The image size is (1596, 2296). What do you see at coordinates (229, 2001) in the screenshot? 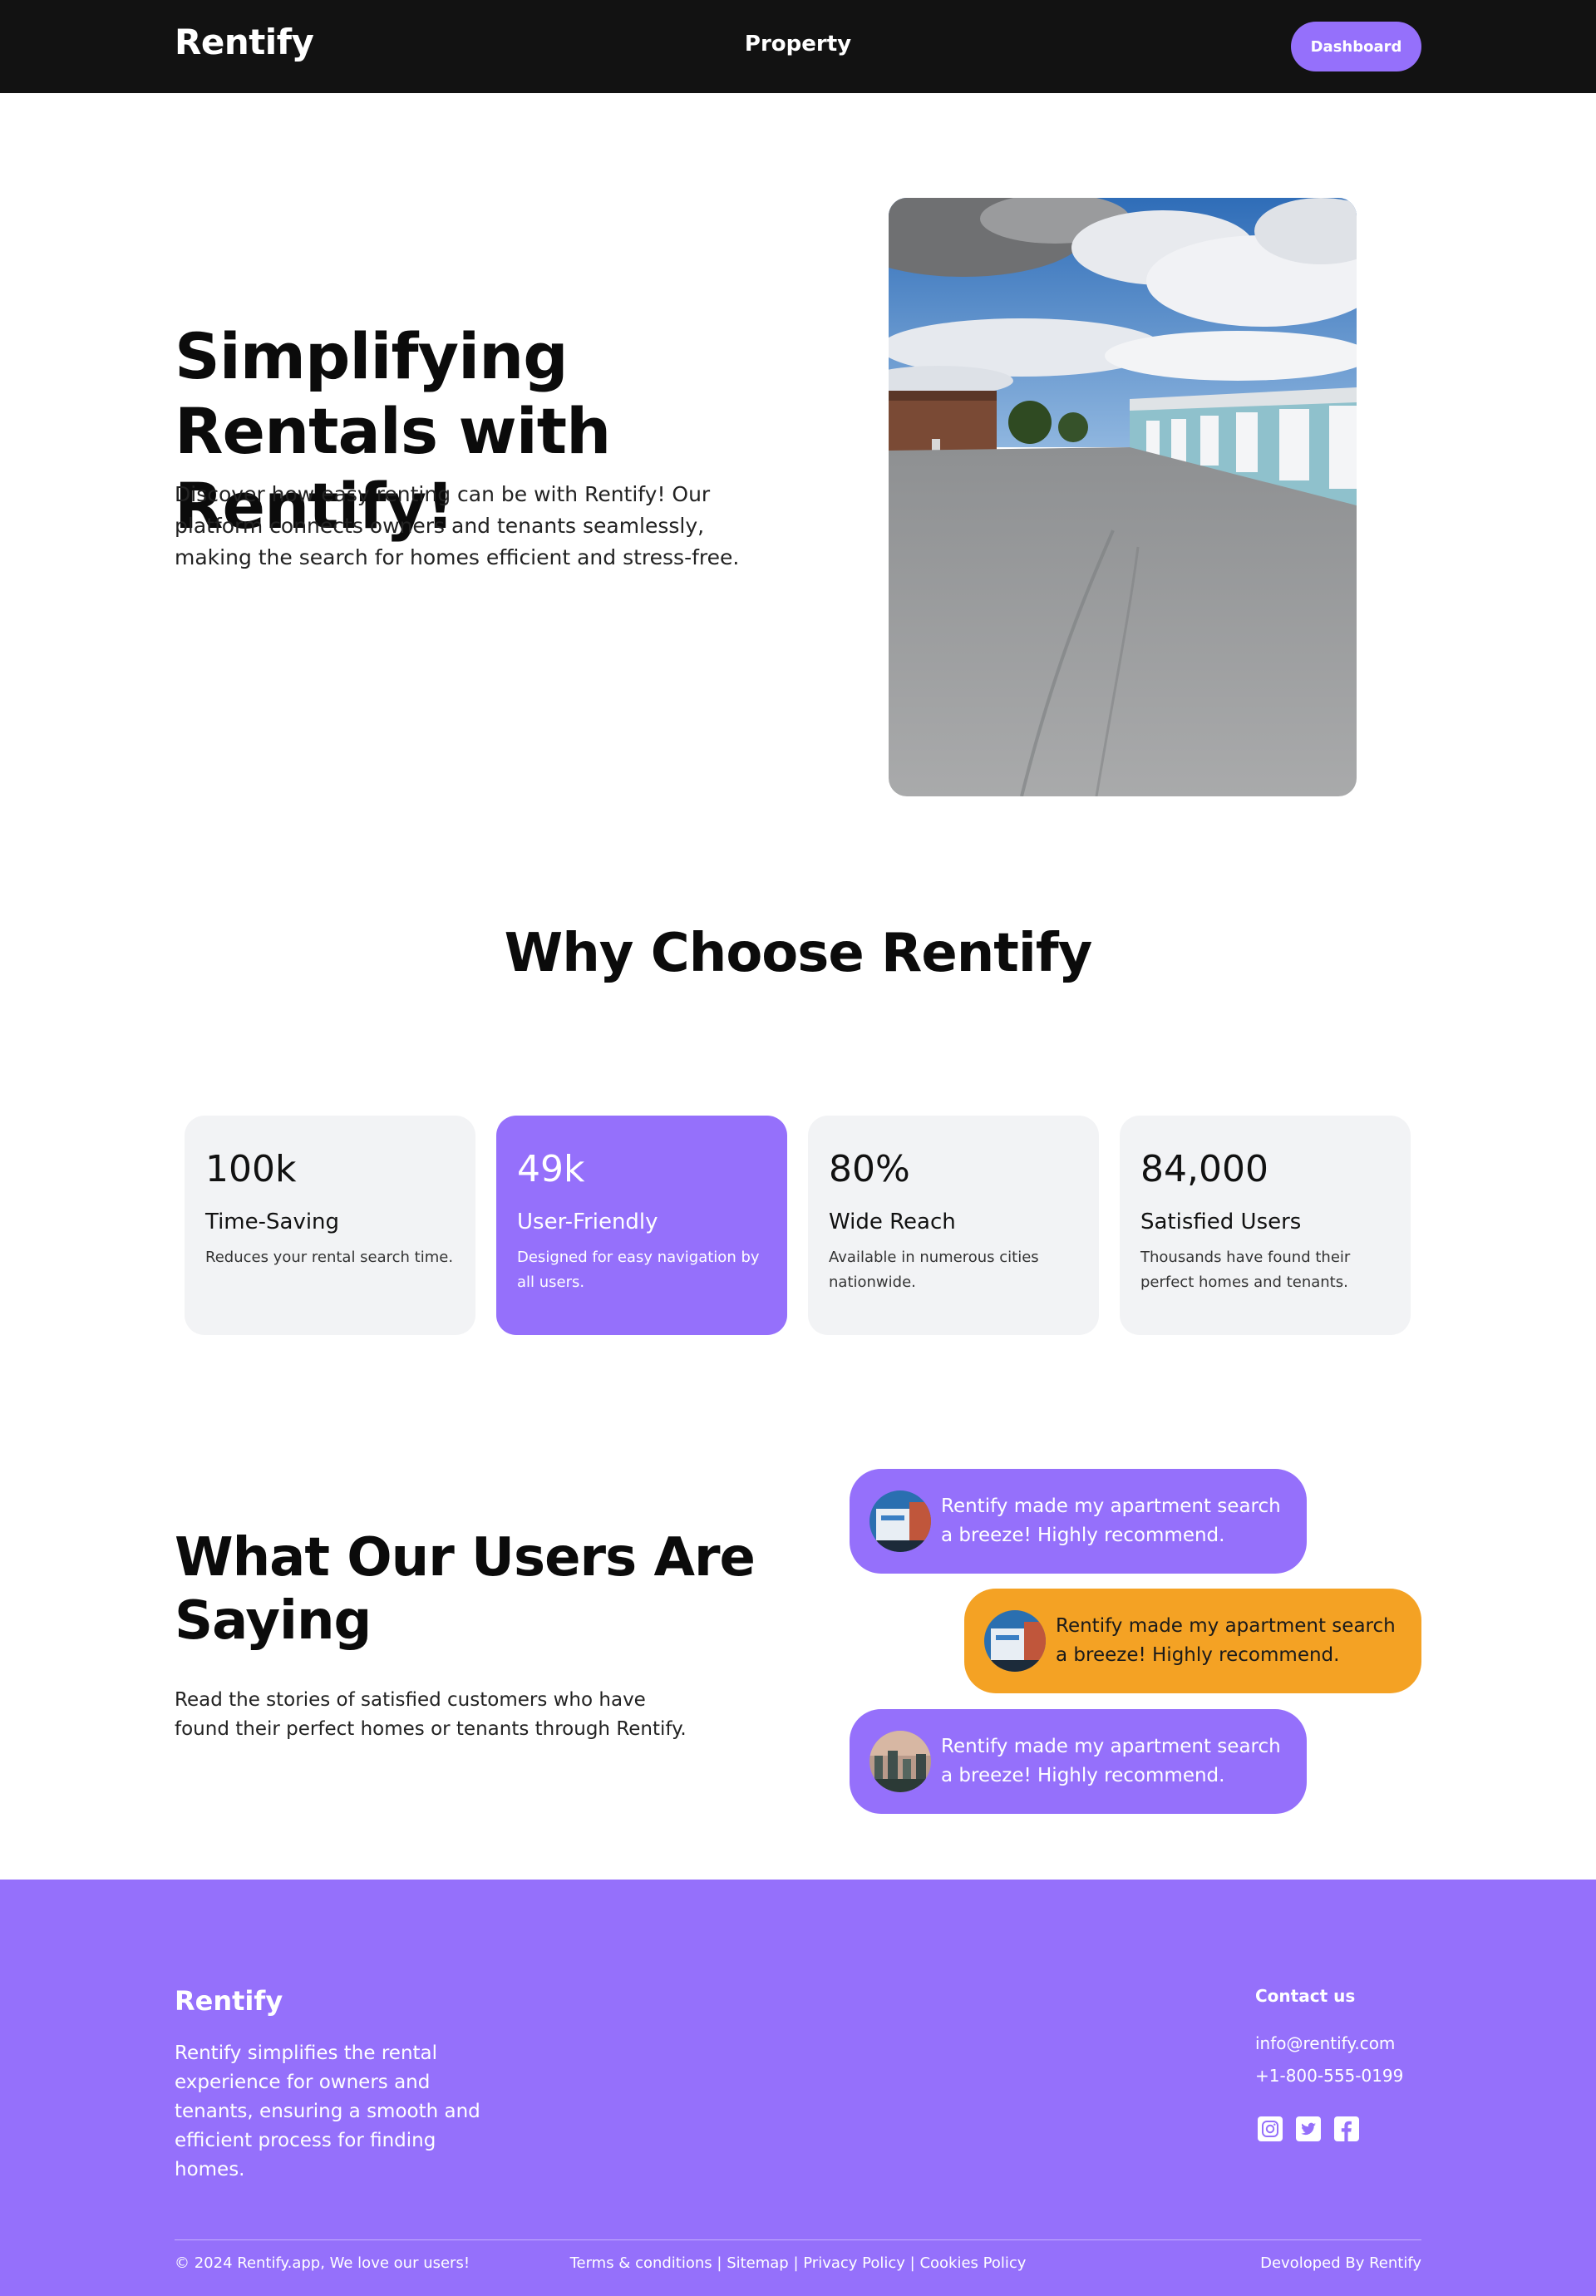
I see `footer-brand: Rentify` at bounding box center [229, 2001].